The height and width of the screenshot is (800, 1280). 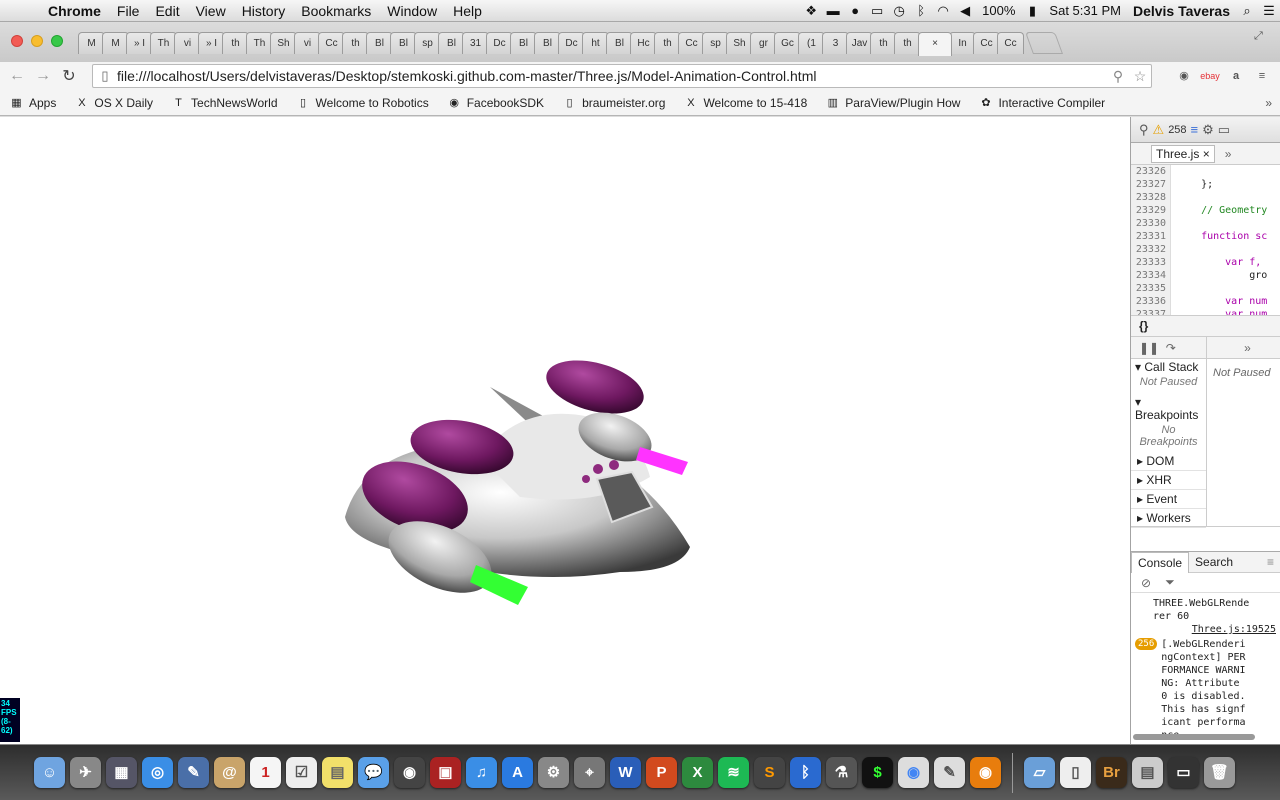 What do you see at coordinates (1146, 583) in the screenshot?
I see `clear-console-icon: ⊘` at bounding box center [1146, 583].